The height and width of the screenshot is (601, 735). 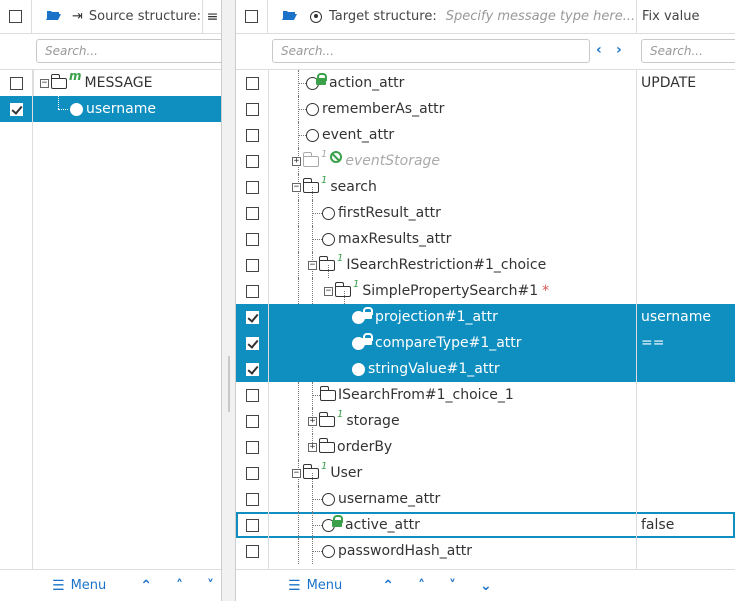 I want to click on fix-value-cell: username, so click(x=676, y=317).